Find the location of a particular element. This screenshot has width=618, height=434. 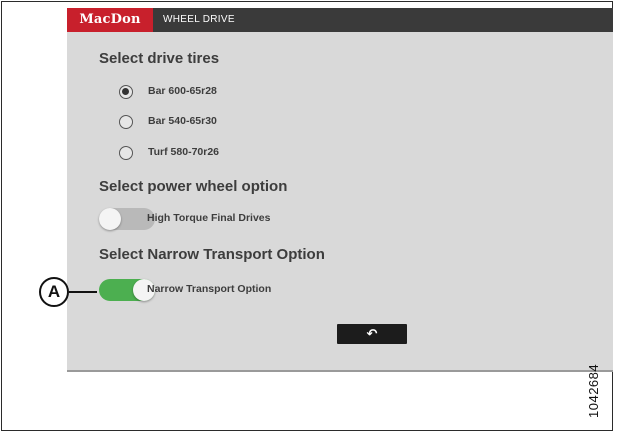

callout-a: A is located at coordinates (54, 292).